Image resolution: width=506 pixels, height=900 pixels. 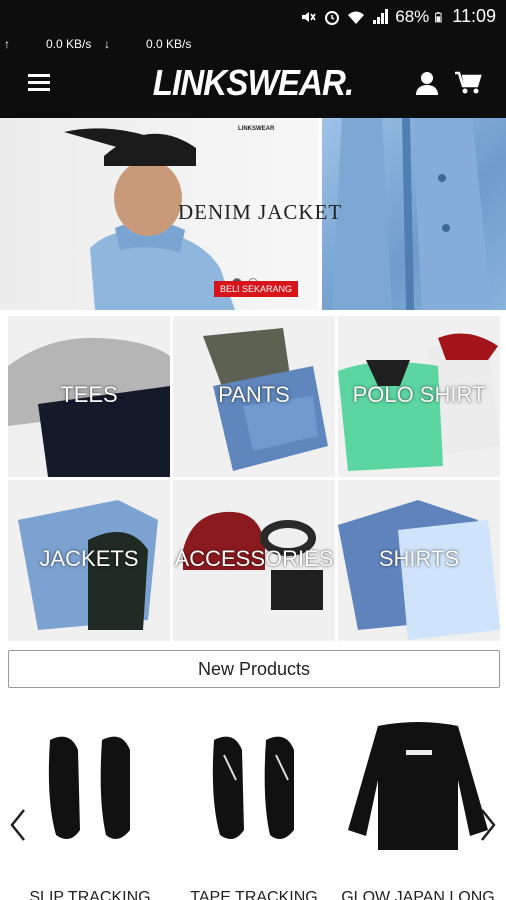 I want to click on mute-icon, so click(x=309, y=16).